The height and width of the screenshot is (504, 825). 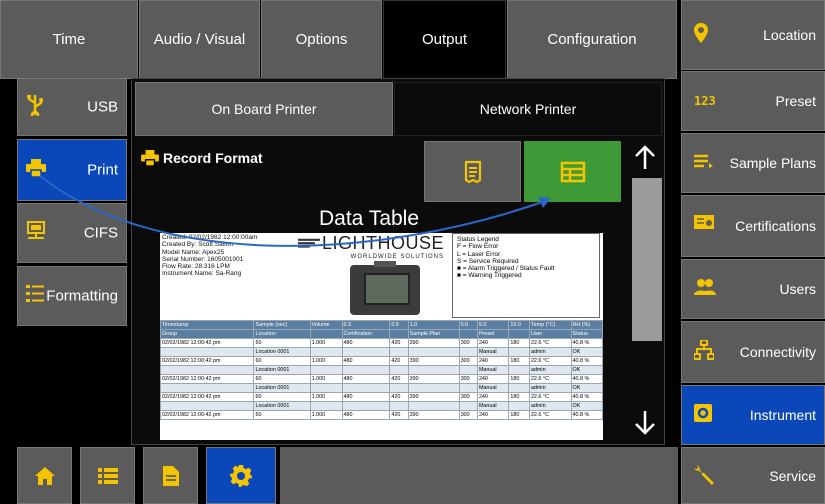 I want to click on right-item-instrument-label: Instrument, so click(x=782, y=415).